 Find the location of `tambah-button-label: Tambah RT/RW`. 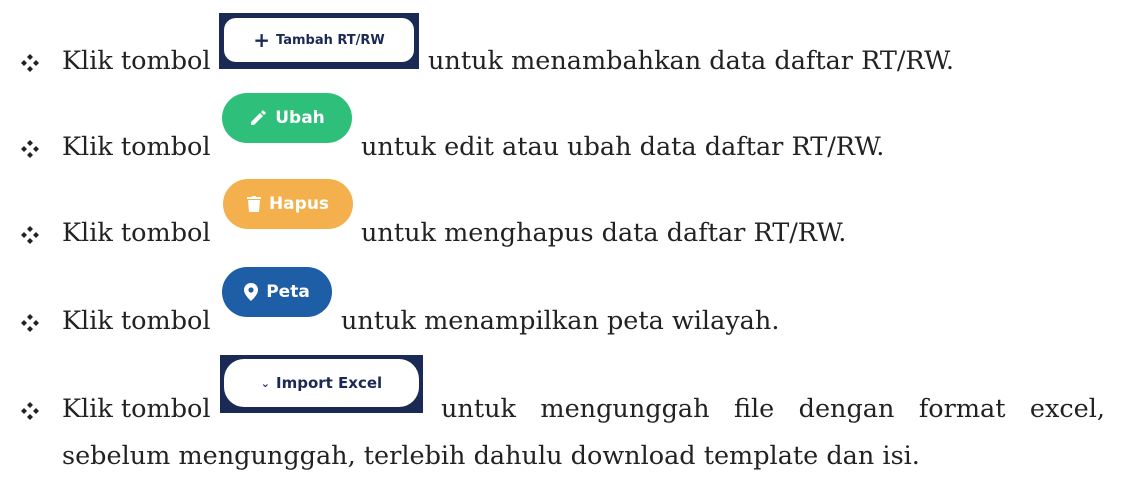

tambah-button-label: Tambah RT/RW is located at coordinates (330, 40).